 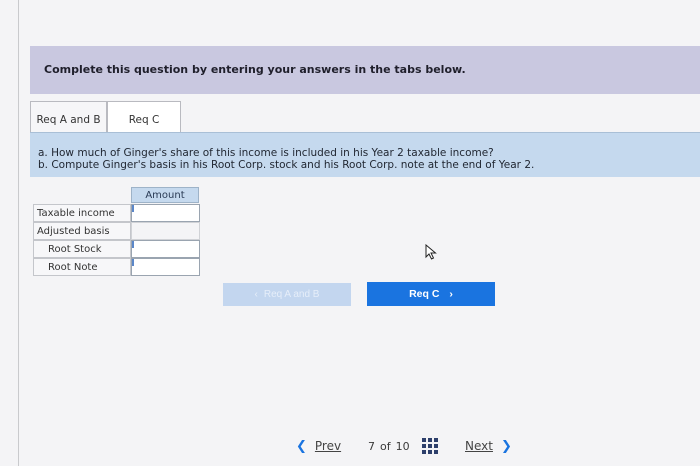 I want to click on row-label-root-stock: Root Stock, so click(x=82, y=249).